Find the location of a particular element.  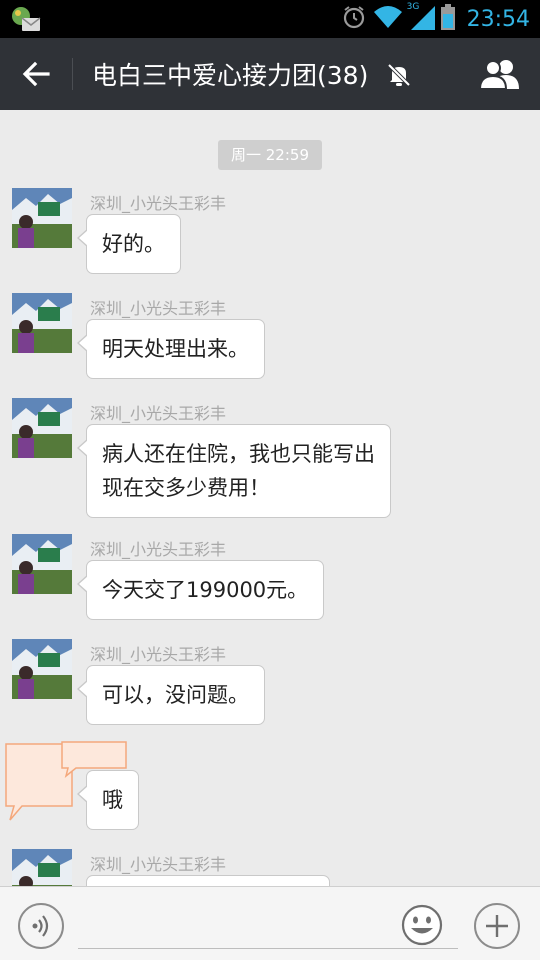

message-bubble: 明天处理出来。 is located at coordinates (171, 349).